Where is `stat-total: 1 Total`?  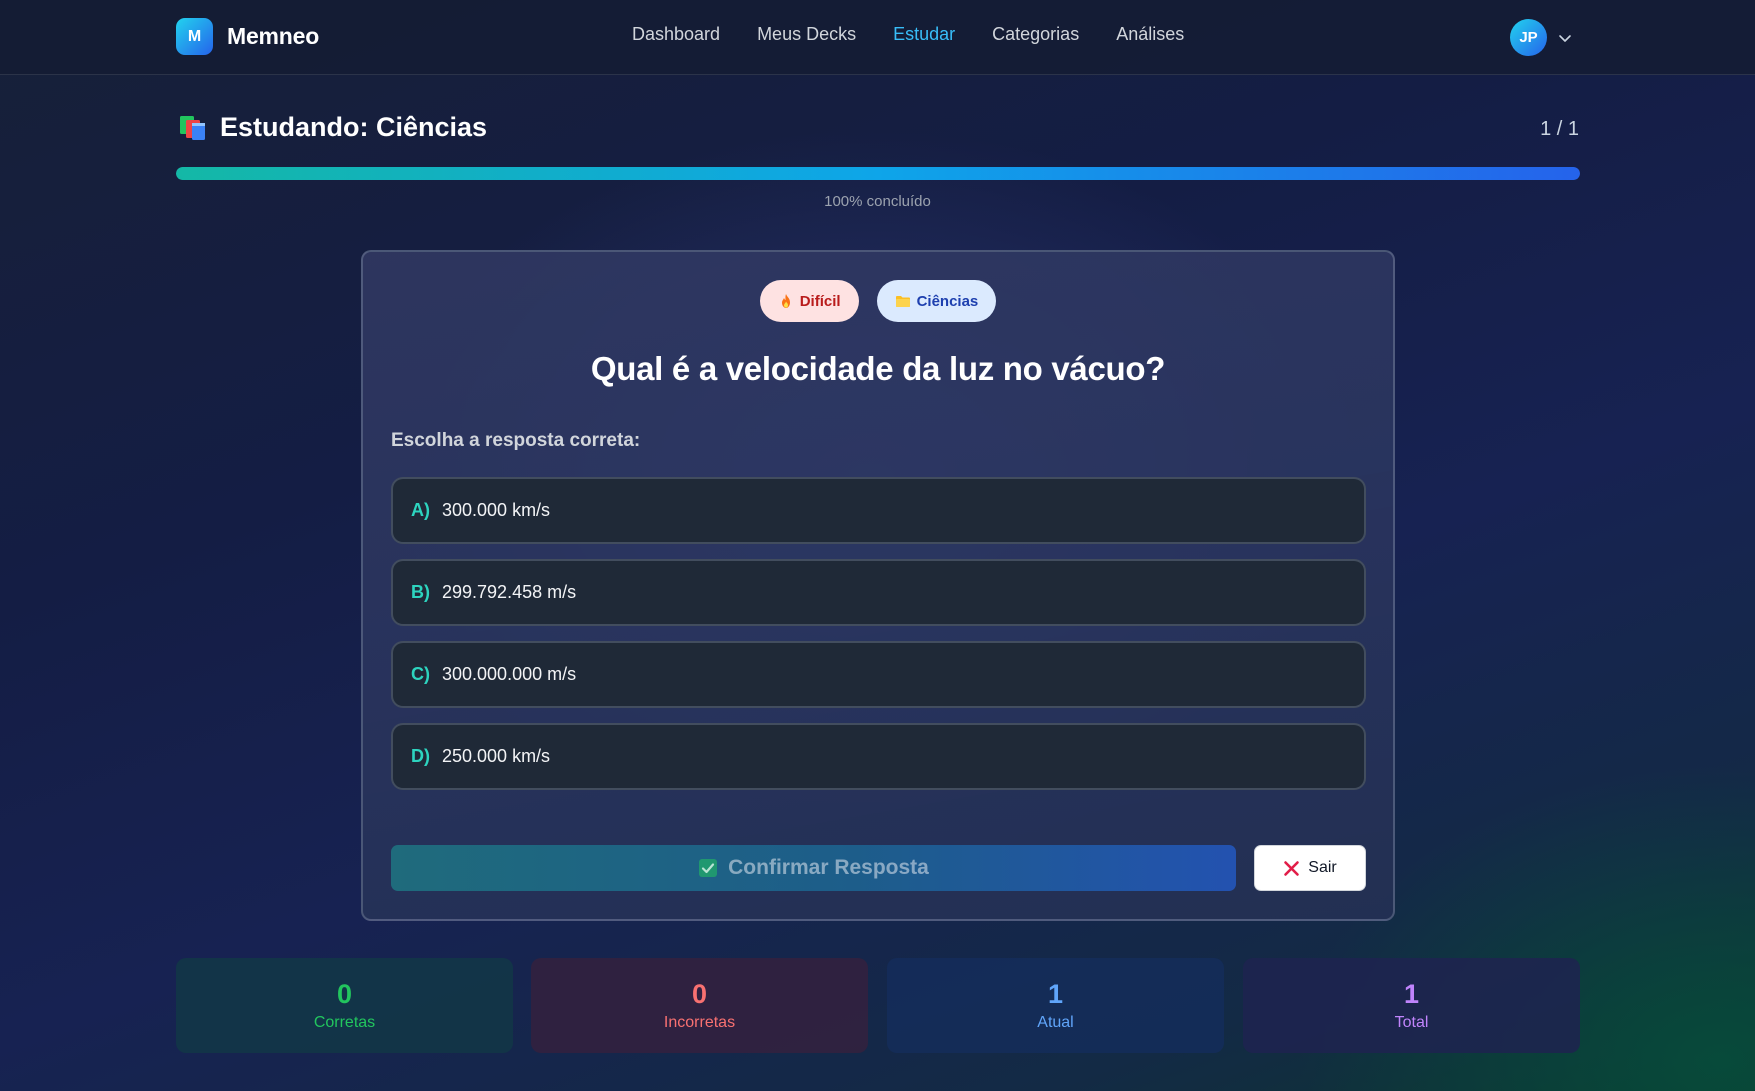
stat-total: 1 Total is located at coordinates (1411, 1005).